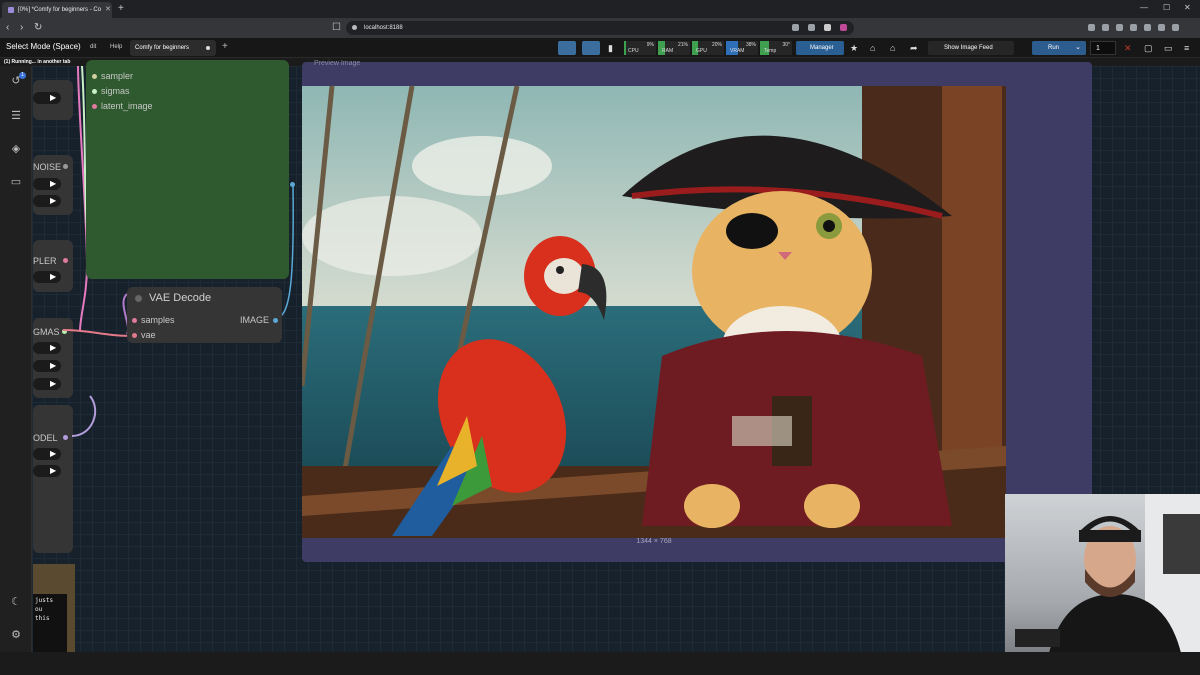  What do you see at coordinates (811, 27) in the screenshot?
I see `share-icon` at bounding box center [811, 27].